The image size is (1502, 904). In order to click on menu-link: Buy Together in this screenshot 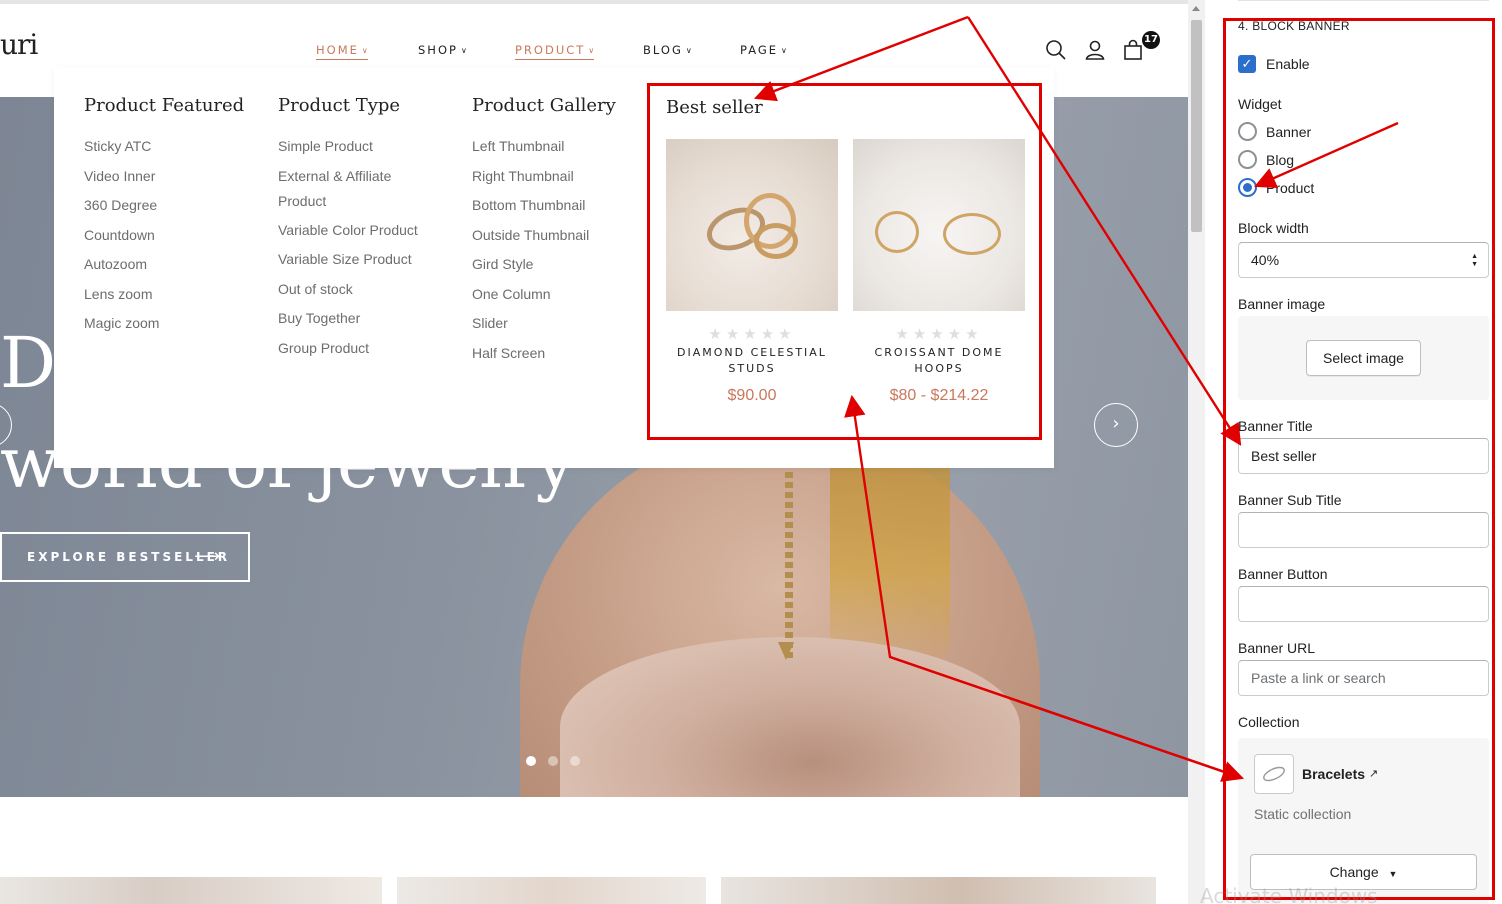, I will do `click(353, 319)`.